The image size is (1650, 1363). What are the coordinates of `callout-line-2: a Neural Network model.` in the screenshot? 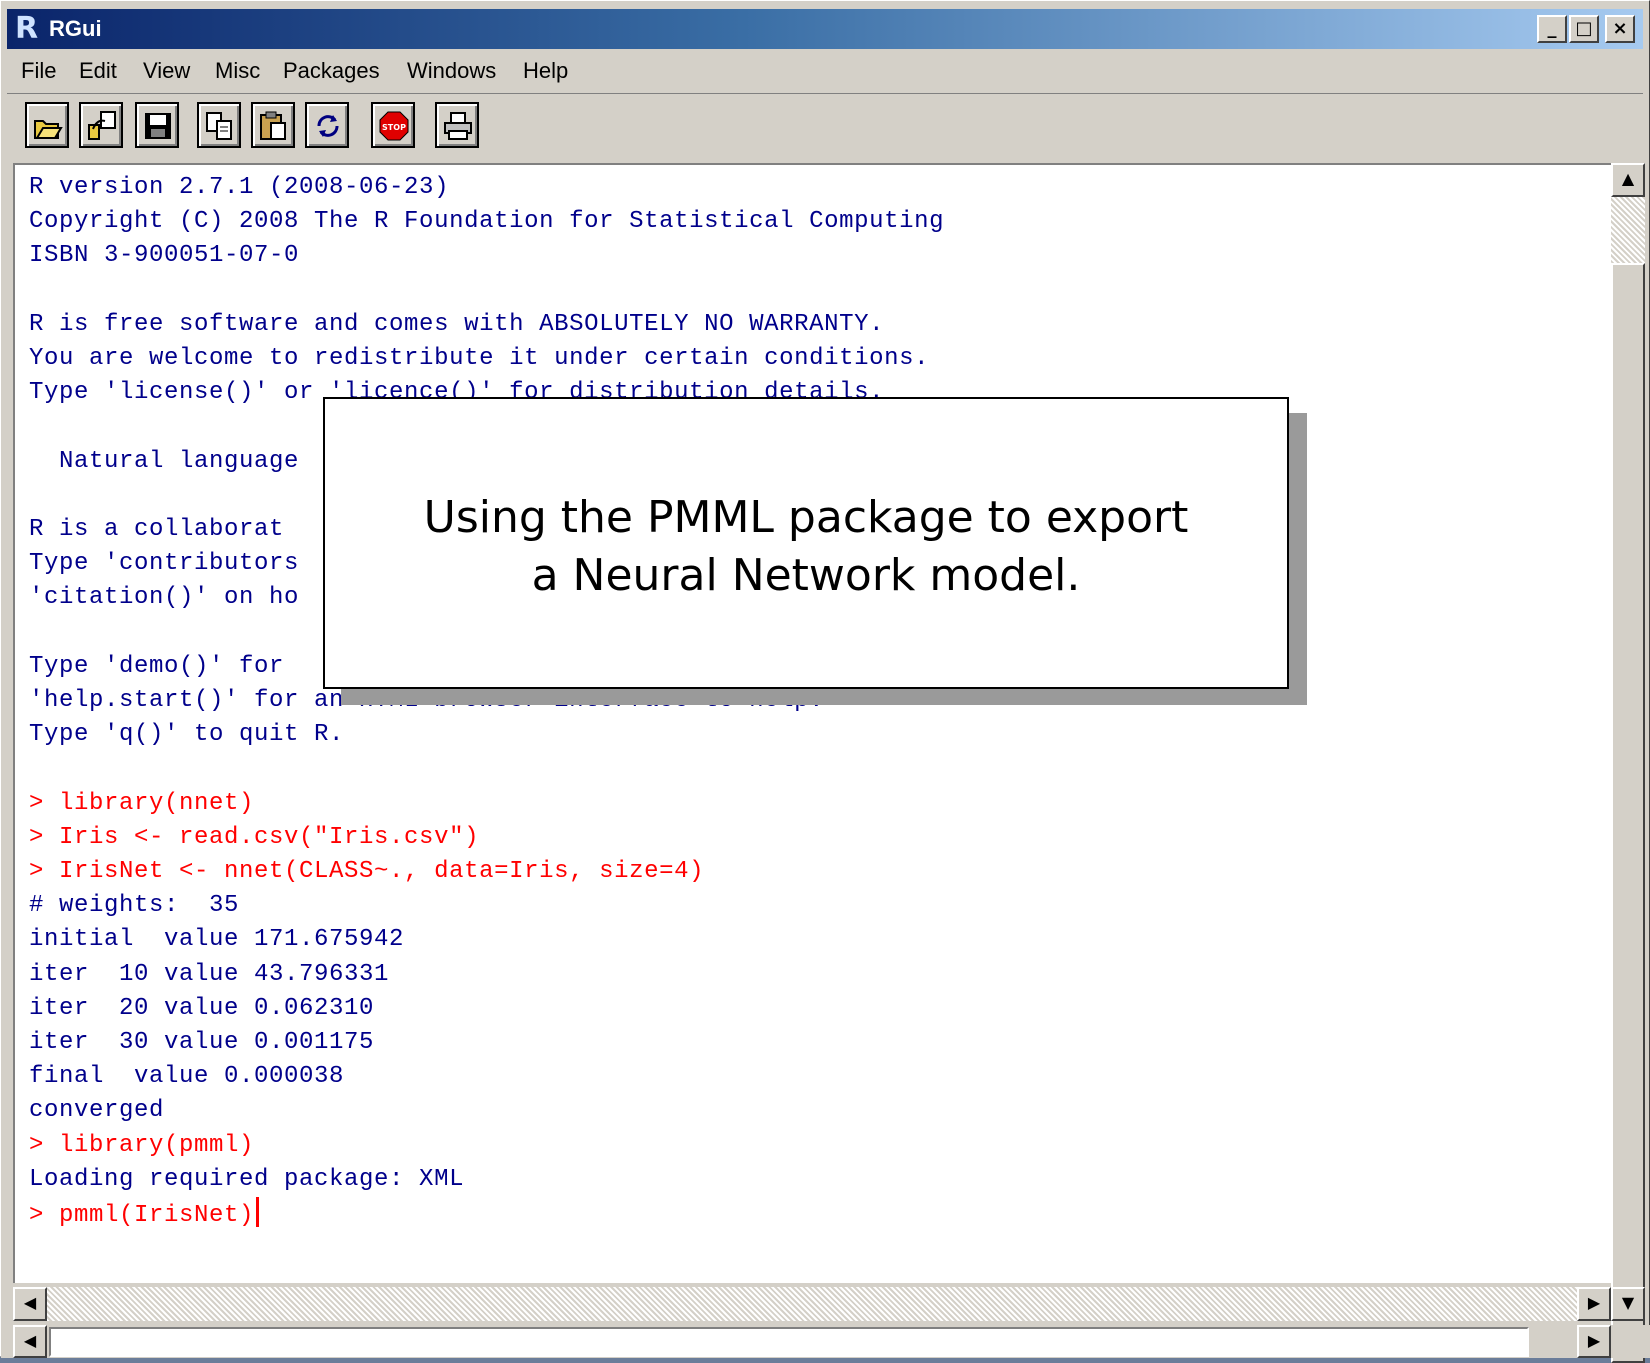 It's located at (806, 575).